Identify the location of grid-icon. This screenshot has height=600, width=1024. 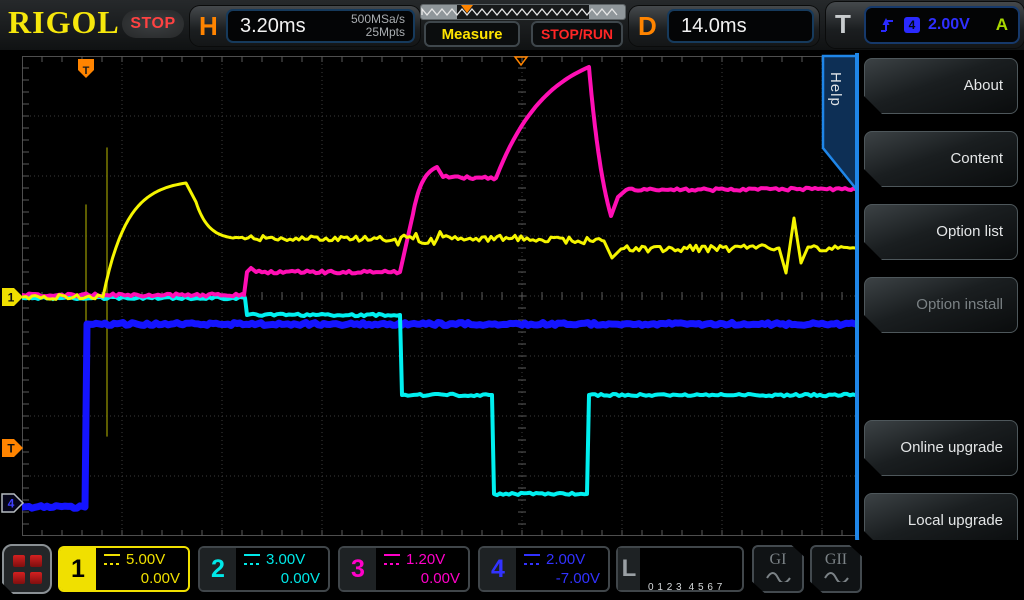
(27, 569).